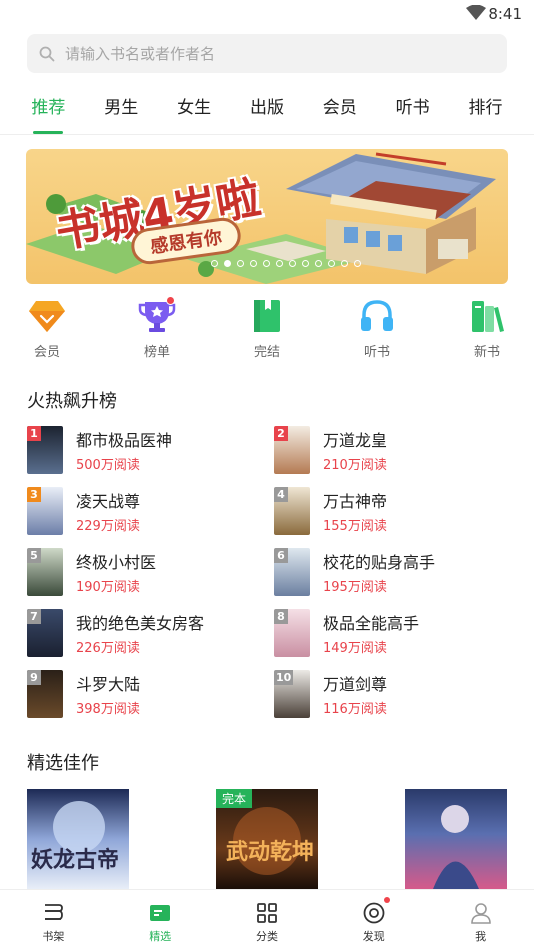  I want to click on book-title: 凌天战尊, so click(108, 501).